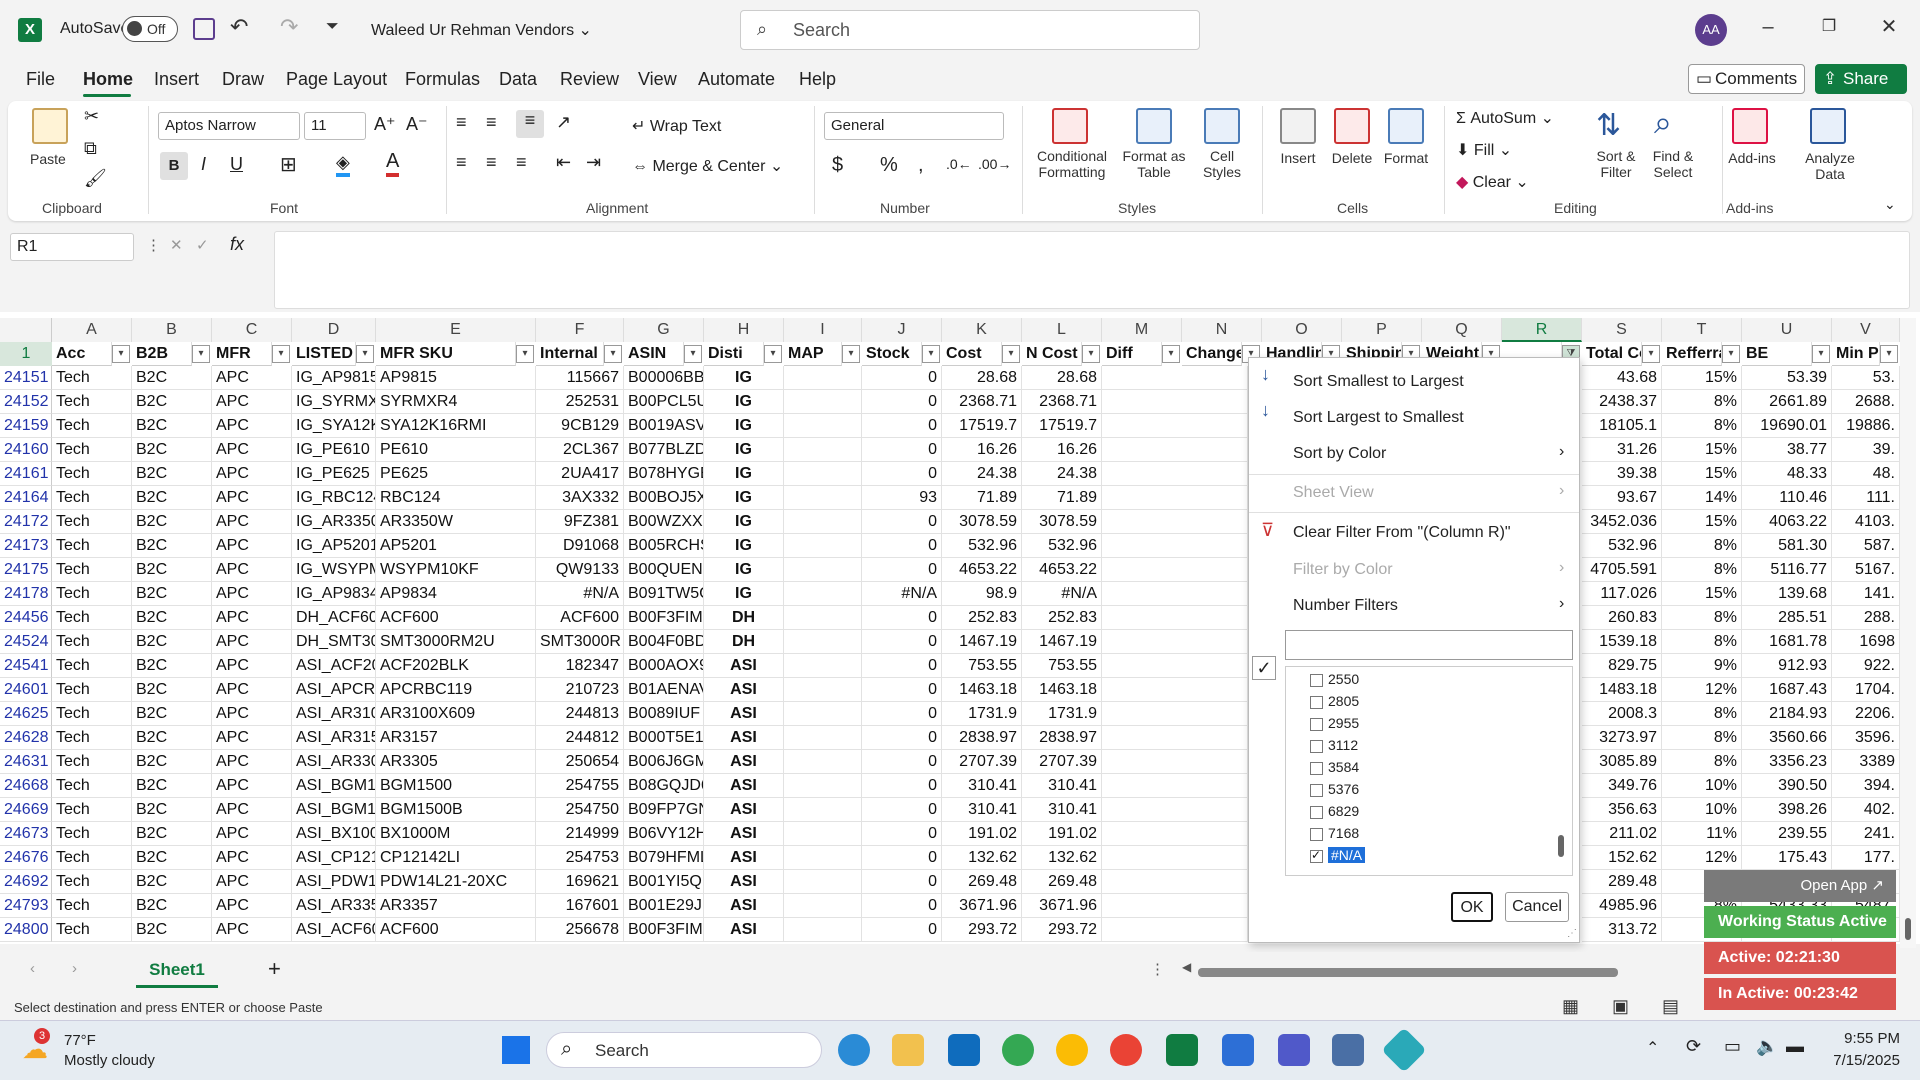 The width and height of the screenshot is (1920, 1080). I want to click on table-cell: 3356.23, so click(1787, 762).